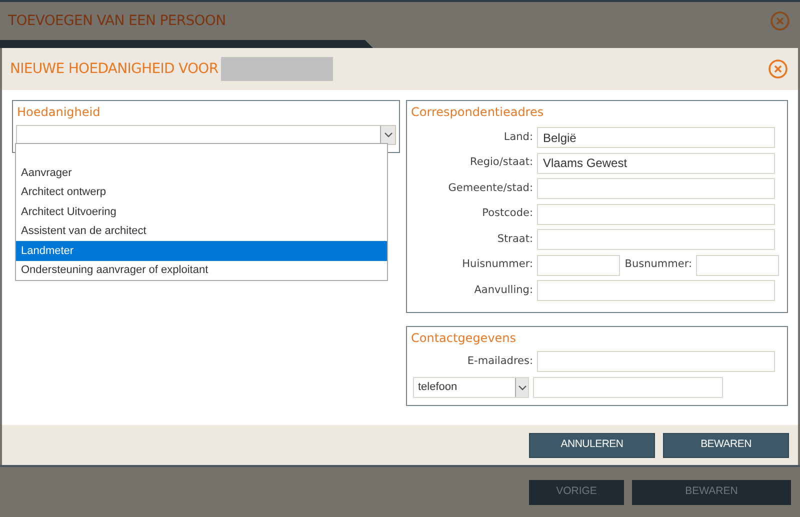  What do you see at coordinates (117, 21) in the screenshot?
I see `window-title: TOEVOEGEN VAN EEN PERSOON` at bounding box center [117, 21].